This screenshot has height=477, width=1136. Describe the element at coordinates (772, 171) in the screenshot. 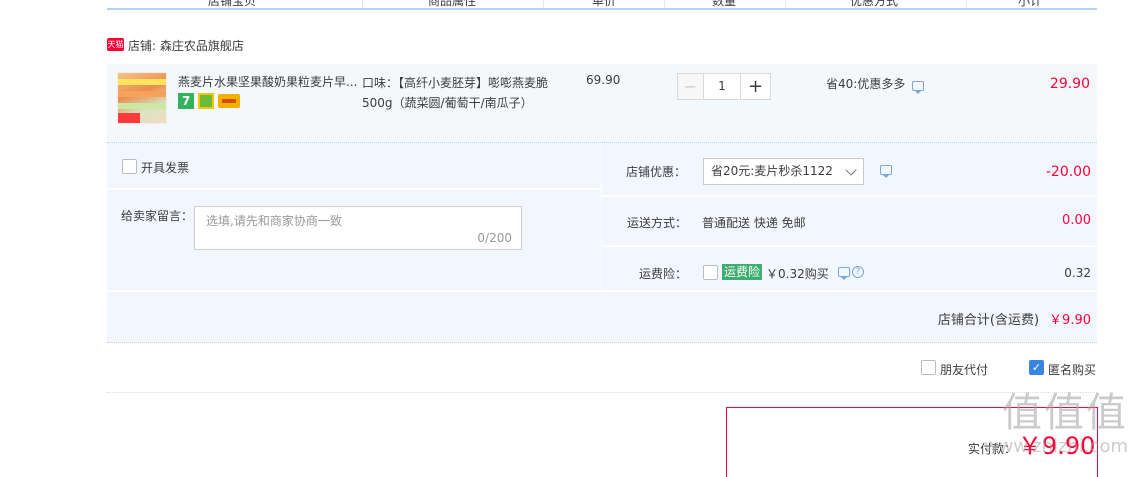

I see `shop-coupon-value: 省20元:麦片秒杀1122` at that location.